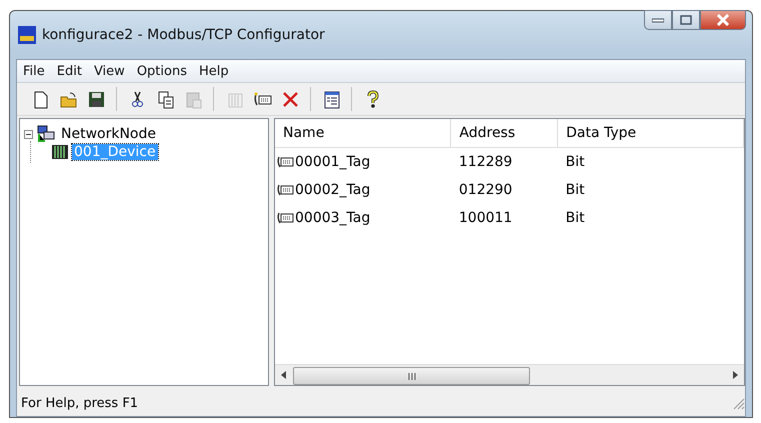  What do you see at coordinates (46, 134) in the screenshot?
I see `network-icon` at bounding box center [46, 134].